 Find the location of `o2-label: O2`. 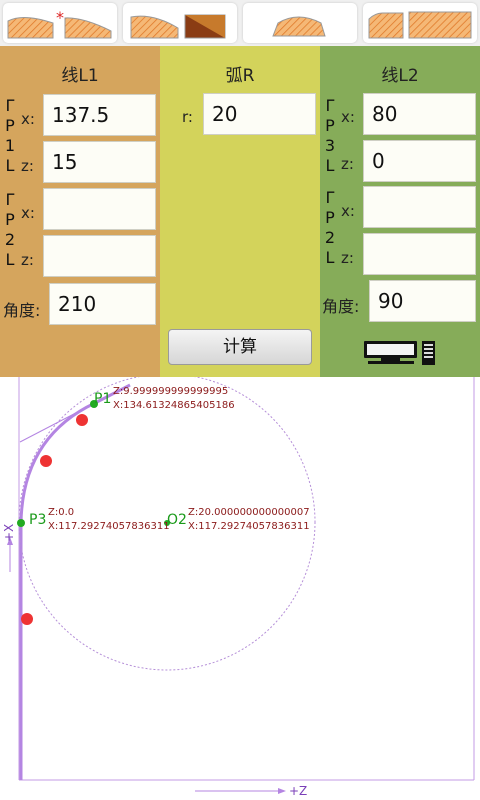

o2-label: O2 is located at coordinates (177, 520).